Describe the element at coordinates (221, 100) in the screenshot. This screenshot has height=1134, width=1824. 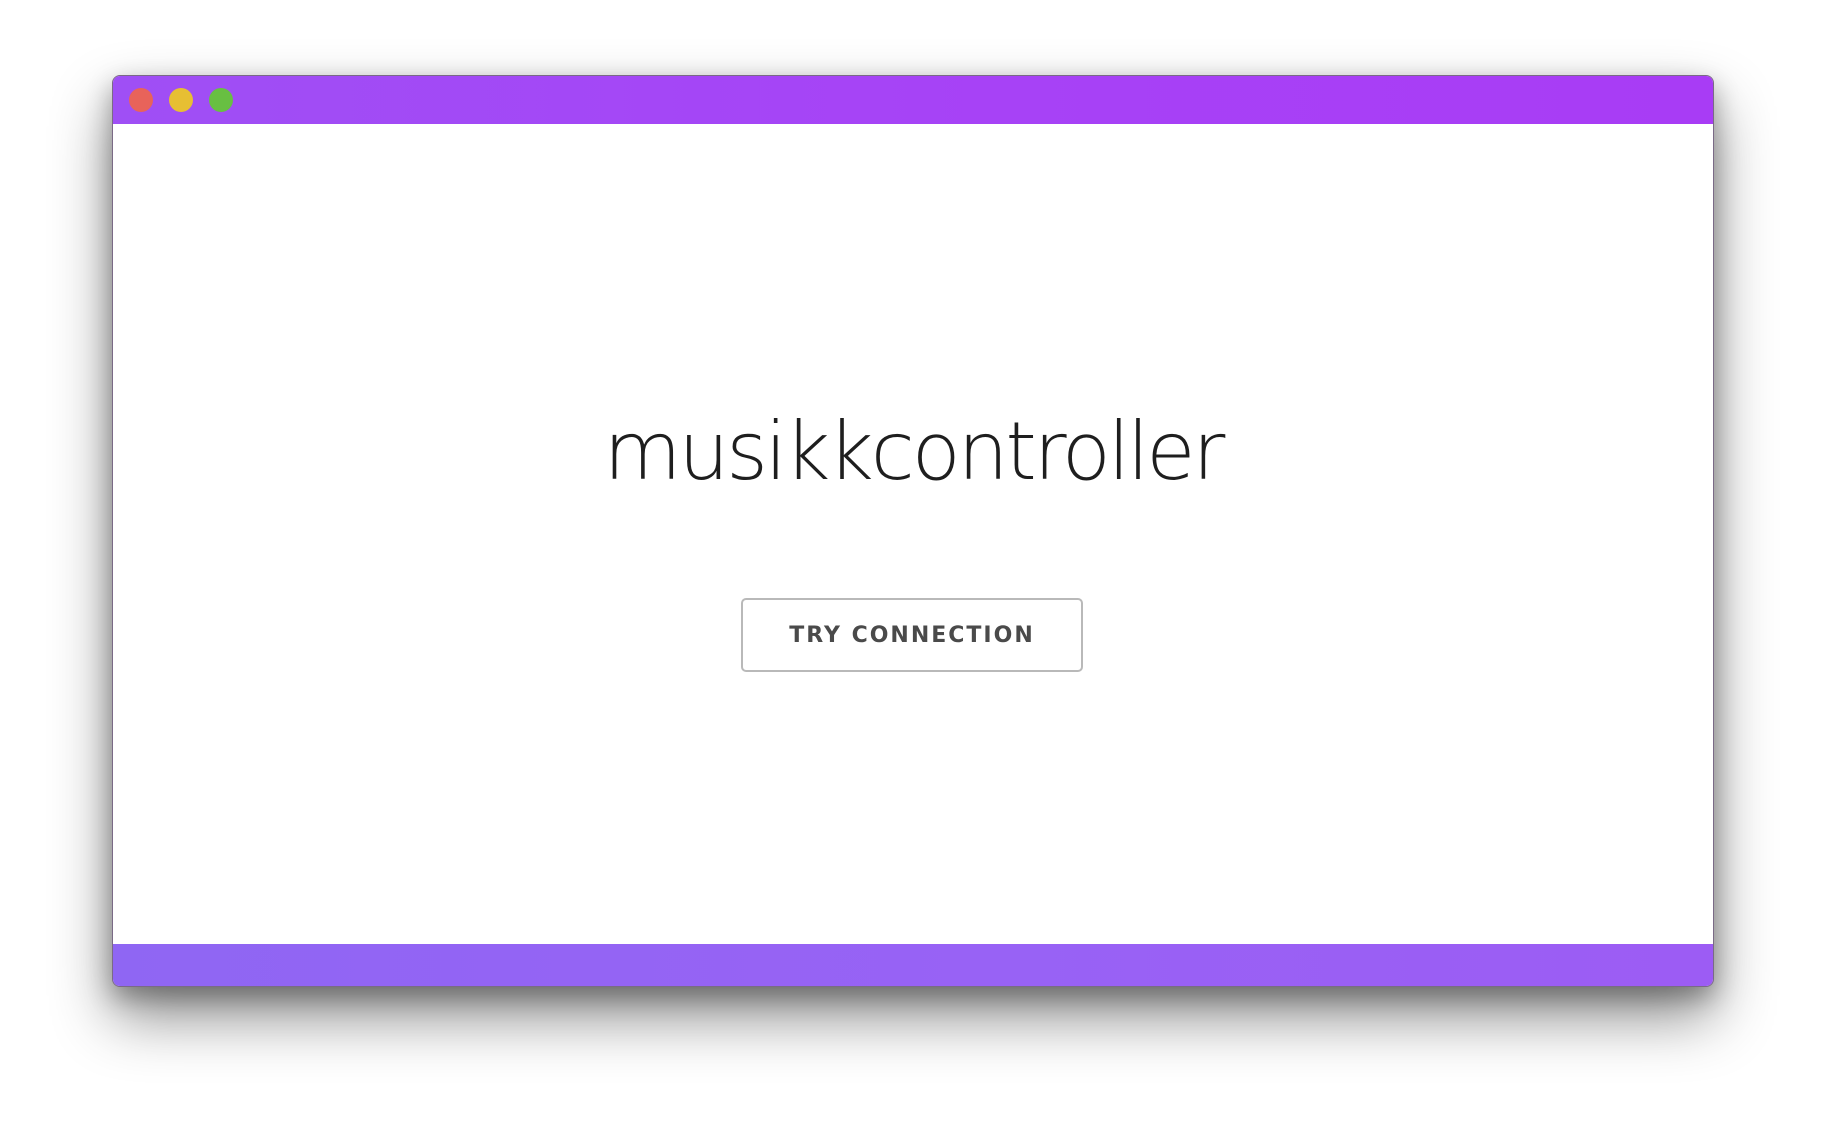
I see `maximize-window-icon` at that location.